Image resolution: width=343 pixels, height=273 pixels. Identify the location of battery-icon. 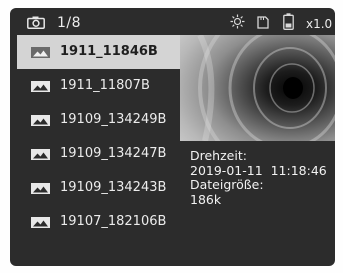
(288, 21).